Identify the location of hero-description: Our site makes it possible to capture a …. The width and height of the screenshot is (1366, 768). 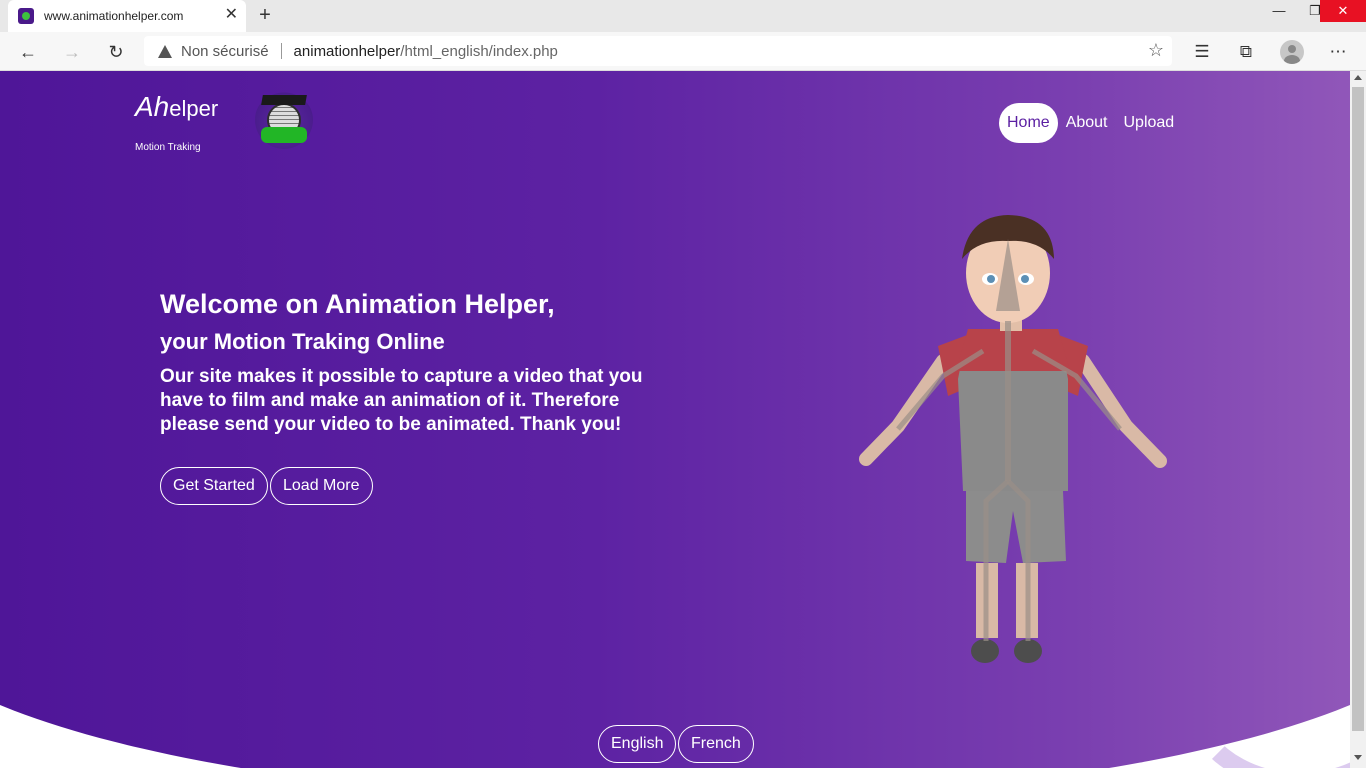
(401, 400).